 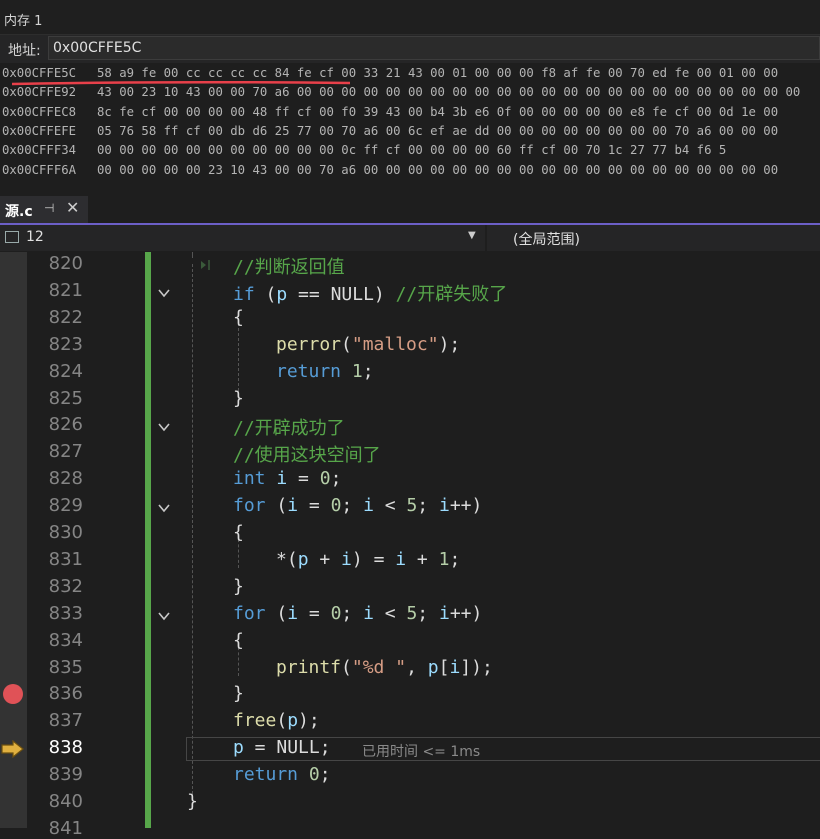 What do you see at coordinates (410, 17) in the screenshot?
I see `memory-window-title: 内存 1` at bounding box center [410, 17].